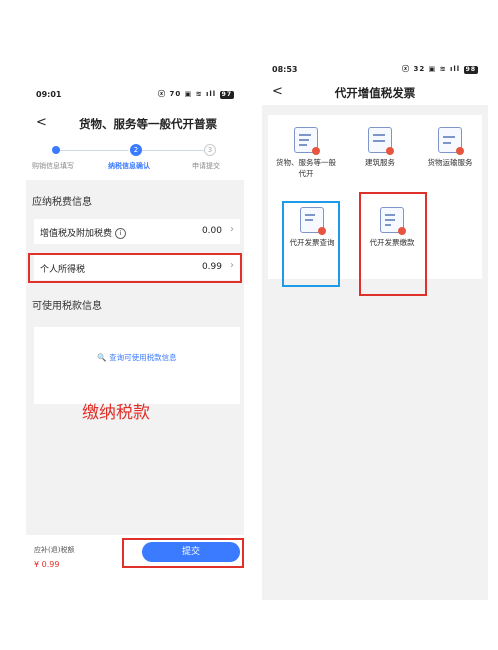 The image size is (498, 650). Describe the element at coordinates (306, 168) in the screenshot. I see `tile-label: 货物、服务等一般代开` at that location.